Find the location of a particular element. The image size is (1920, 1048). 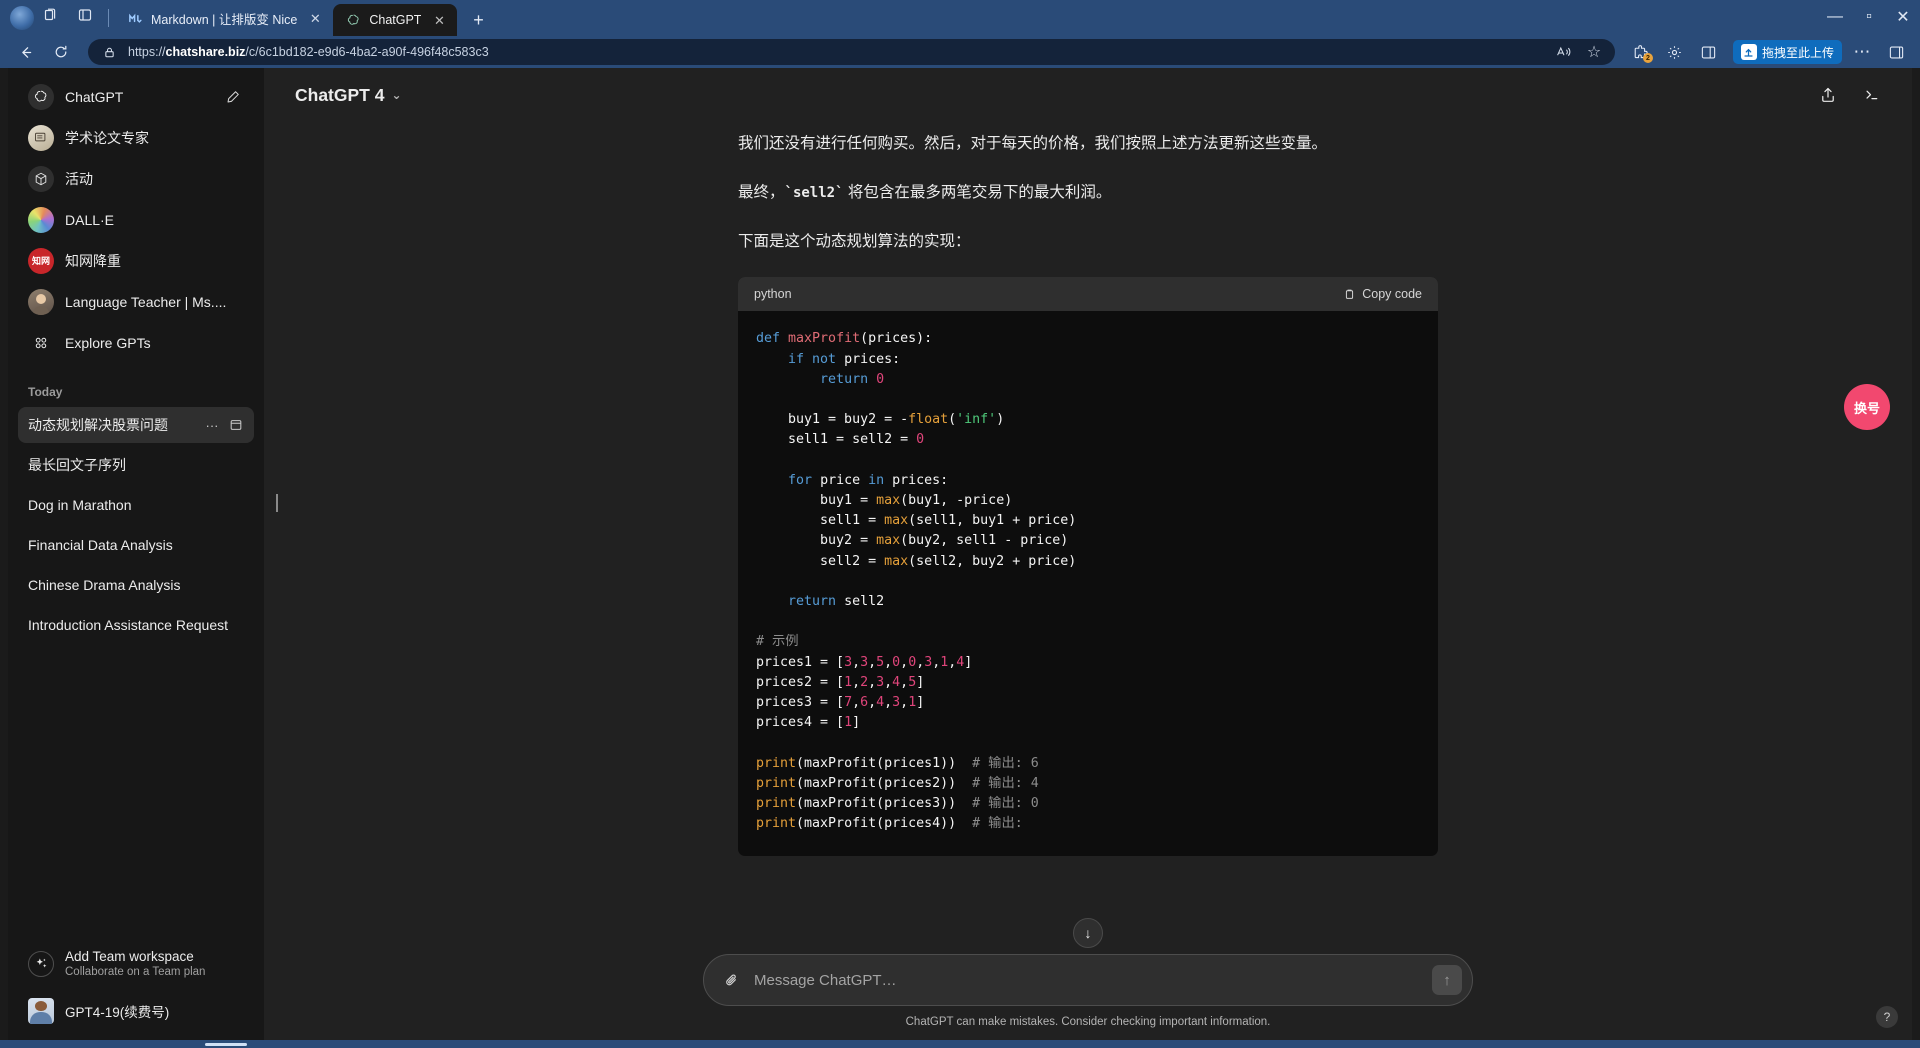

sidebar-item-label: 知网降重 is located at coordinates (93, 260).